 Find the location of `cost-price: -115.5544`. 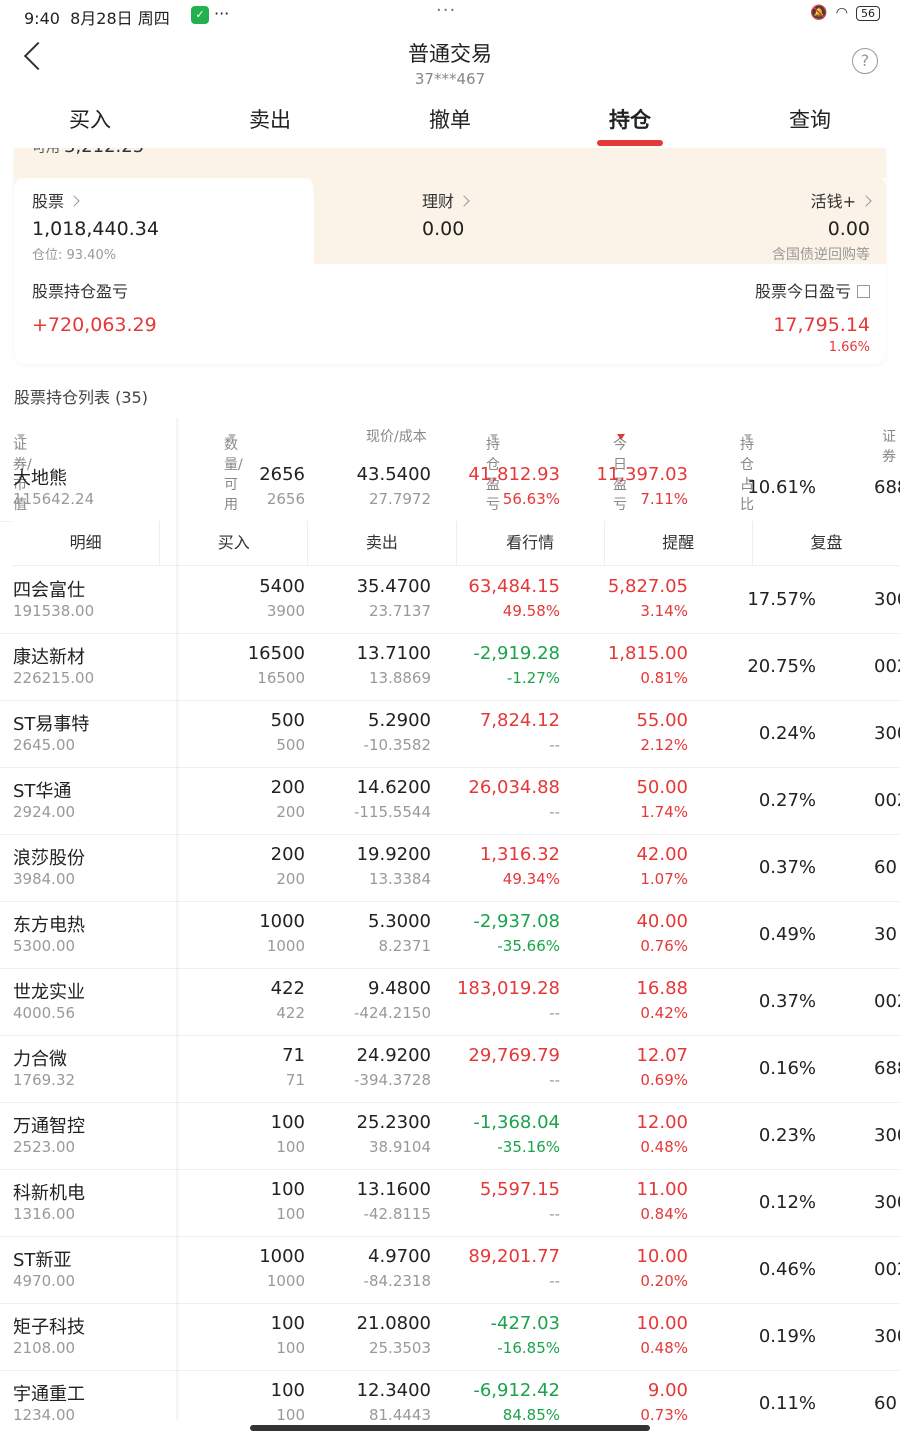

cost-price: -115.5544 is located at coordinates (392, 812).